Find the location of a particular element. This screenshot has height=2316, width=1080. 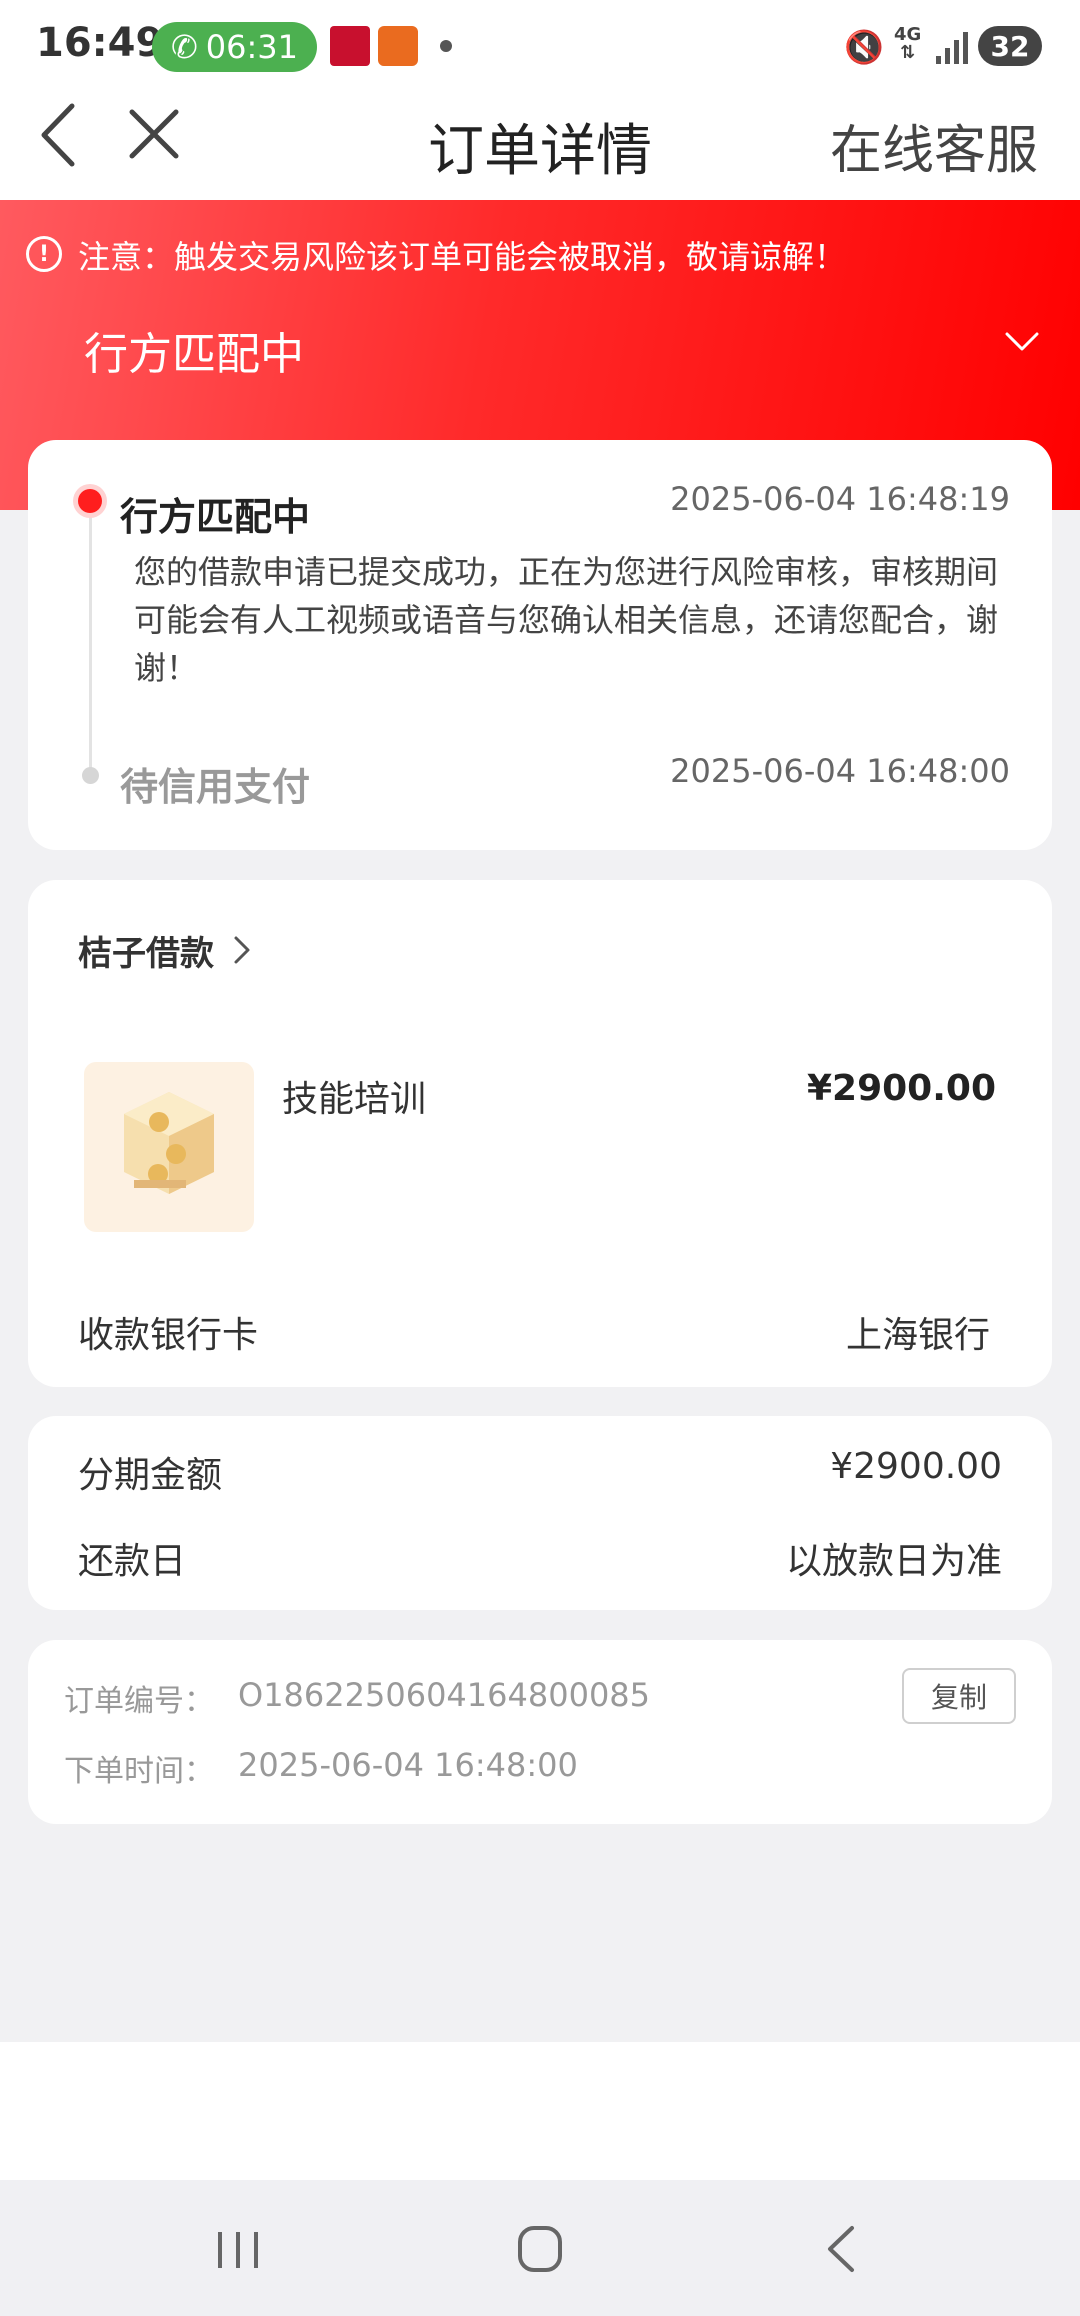

repayment-day-label: 还款日 is located at coordinates (132, 1561).